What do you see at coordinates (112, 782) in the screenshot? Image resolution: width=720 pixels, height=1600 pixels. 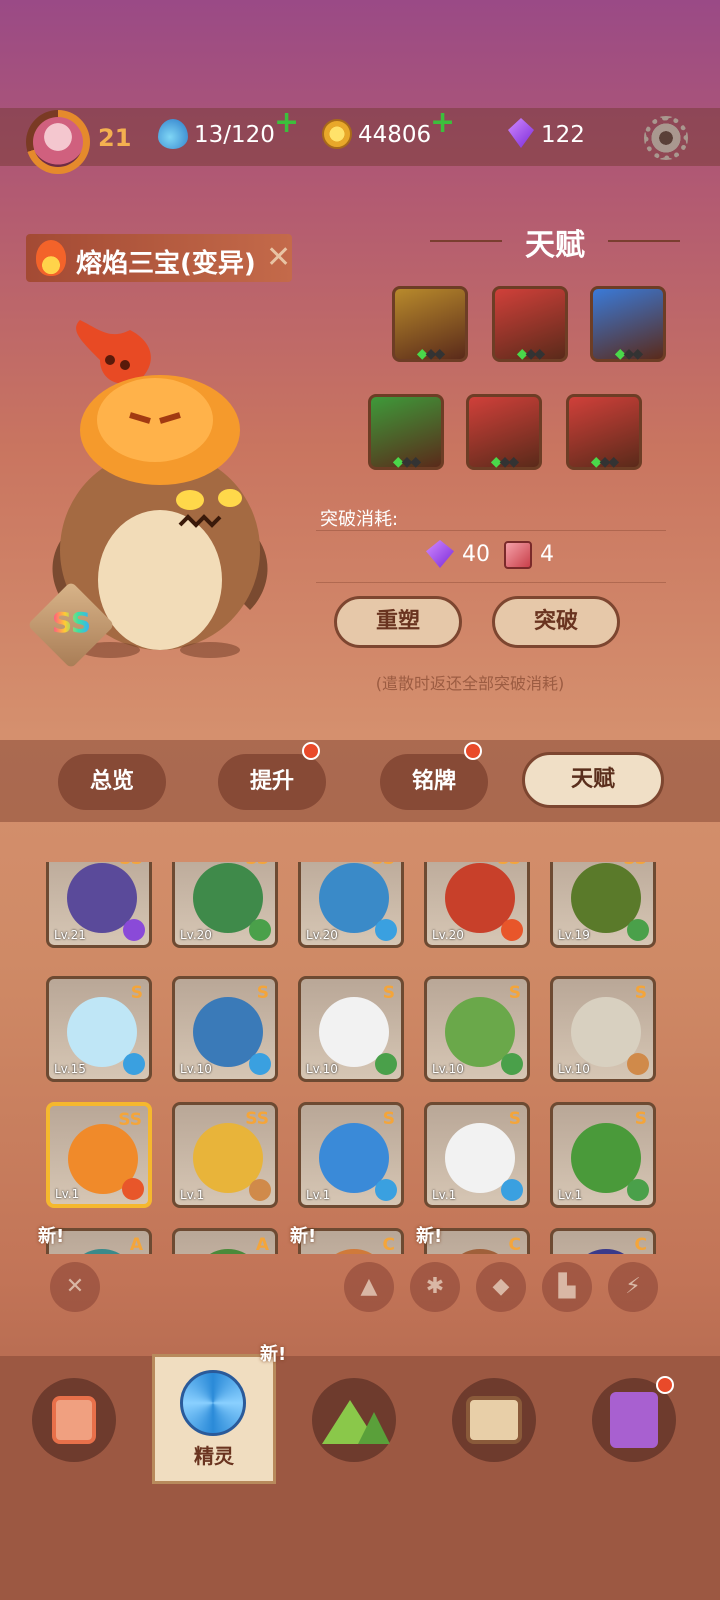 I see `tab-0: 总览` at bounding box center [112, 782].